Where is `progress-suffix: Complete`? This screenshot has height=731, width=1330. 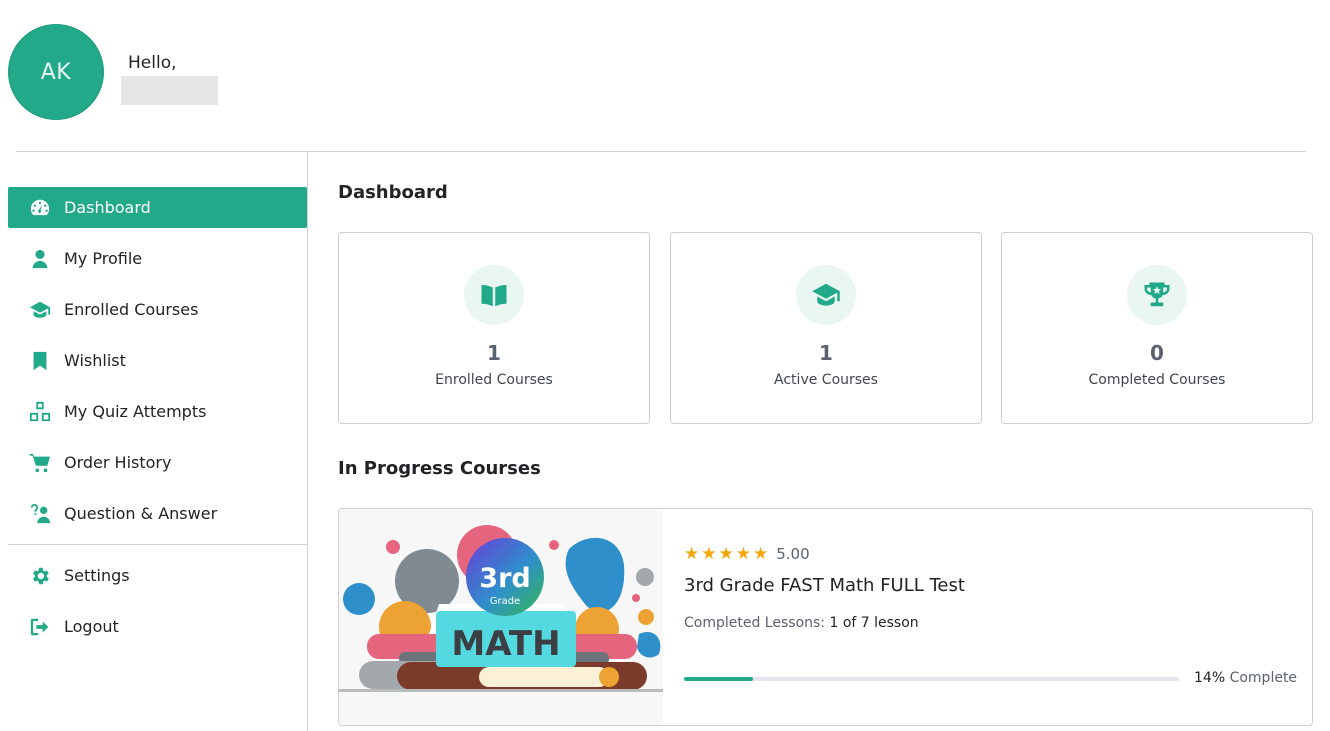 progress-suffix: Complete is located at coordinates (1263, 678).